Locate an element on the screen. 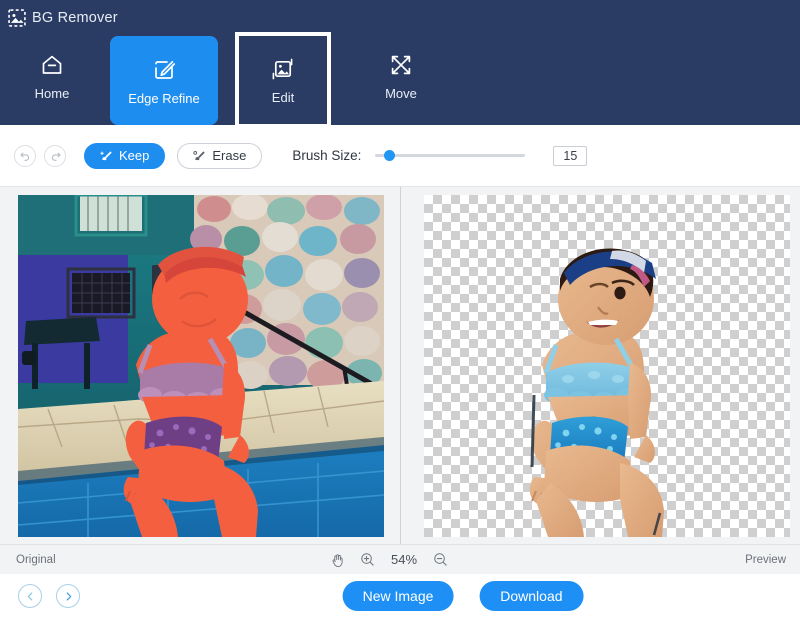 This screenshot has width=800, height=618. nav-item-move: Move is located at coordinates (401, 76).